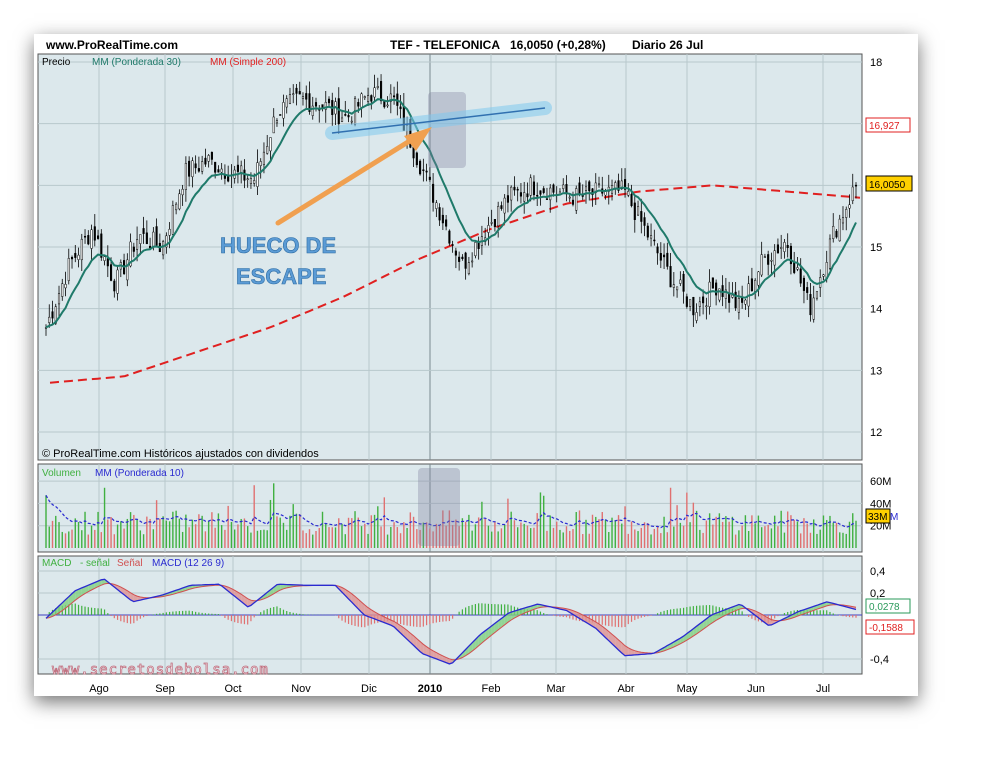 The width and height of the screenshot is (986, 765). Describe the element at coordinates (823, 689) in the screenshot. I see `x-tick-label: Jul` at that location.